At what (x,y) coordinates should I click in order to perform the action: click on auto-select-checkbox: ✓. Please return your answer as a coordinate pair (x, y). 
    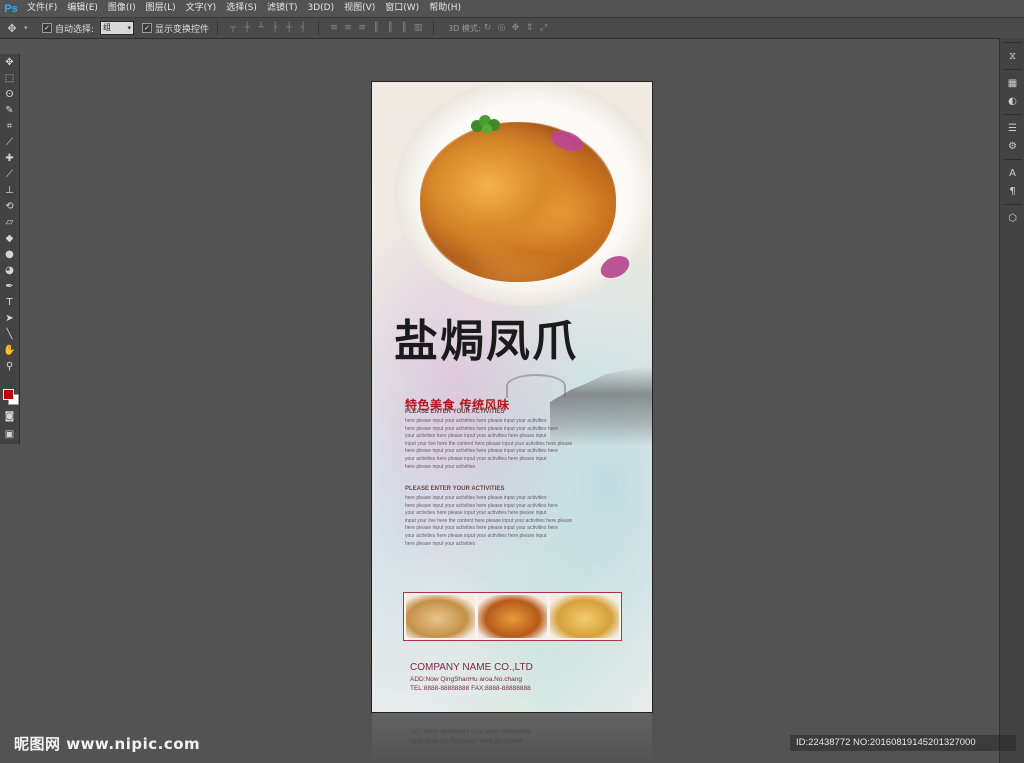
    Looking at the image, I should click on (47, 28).